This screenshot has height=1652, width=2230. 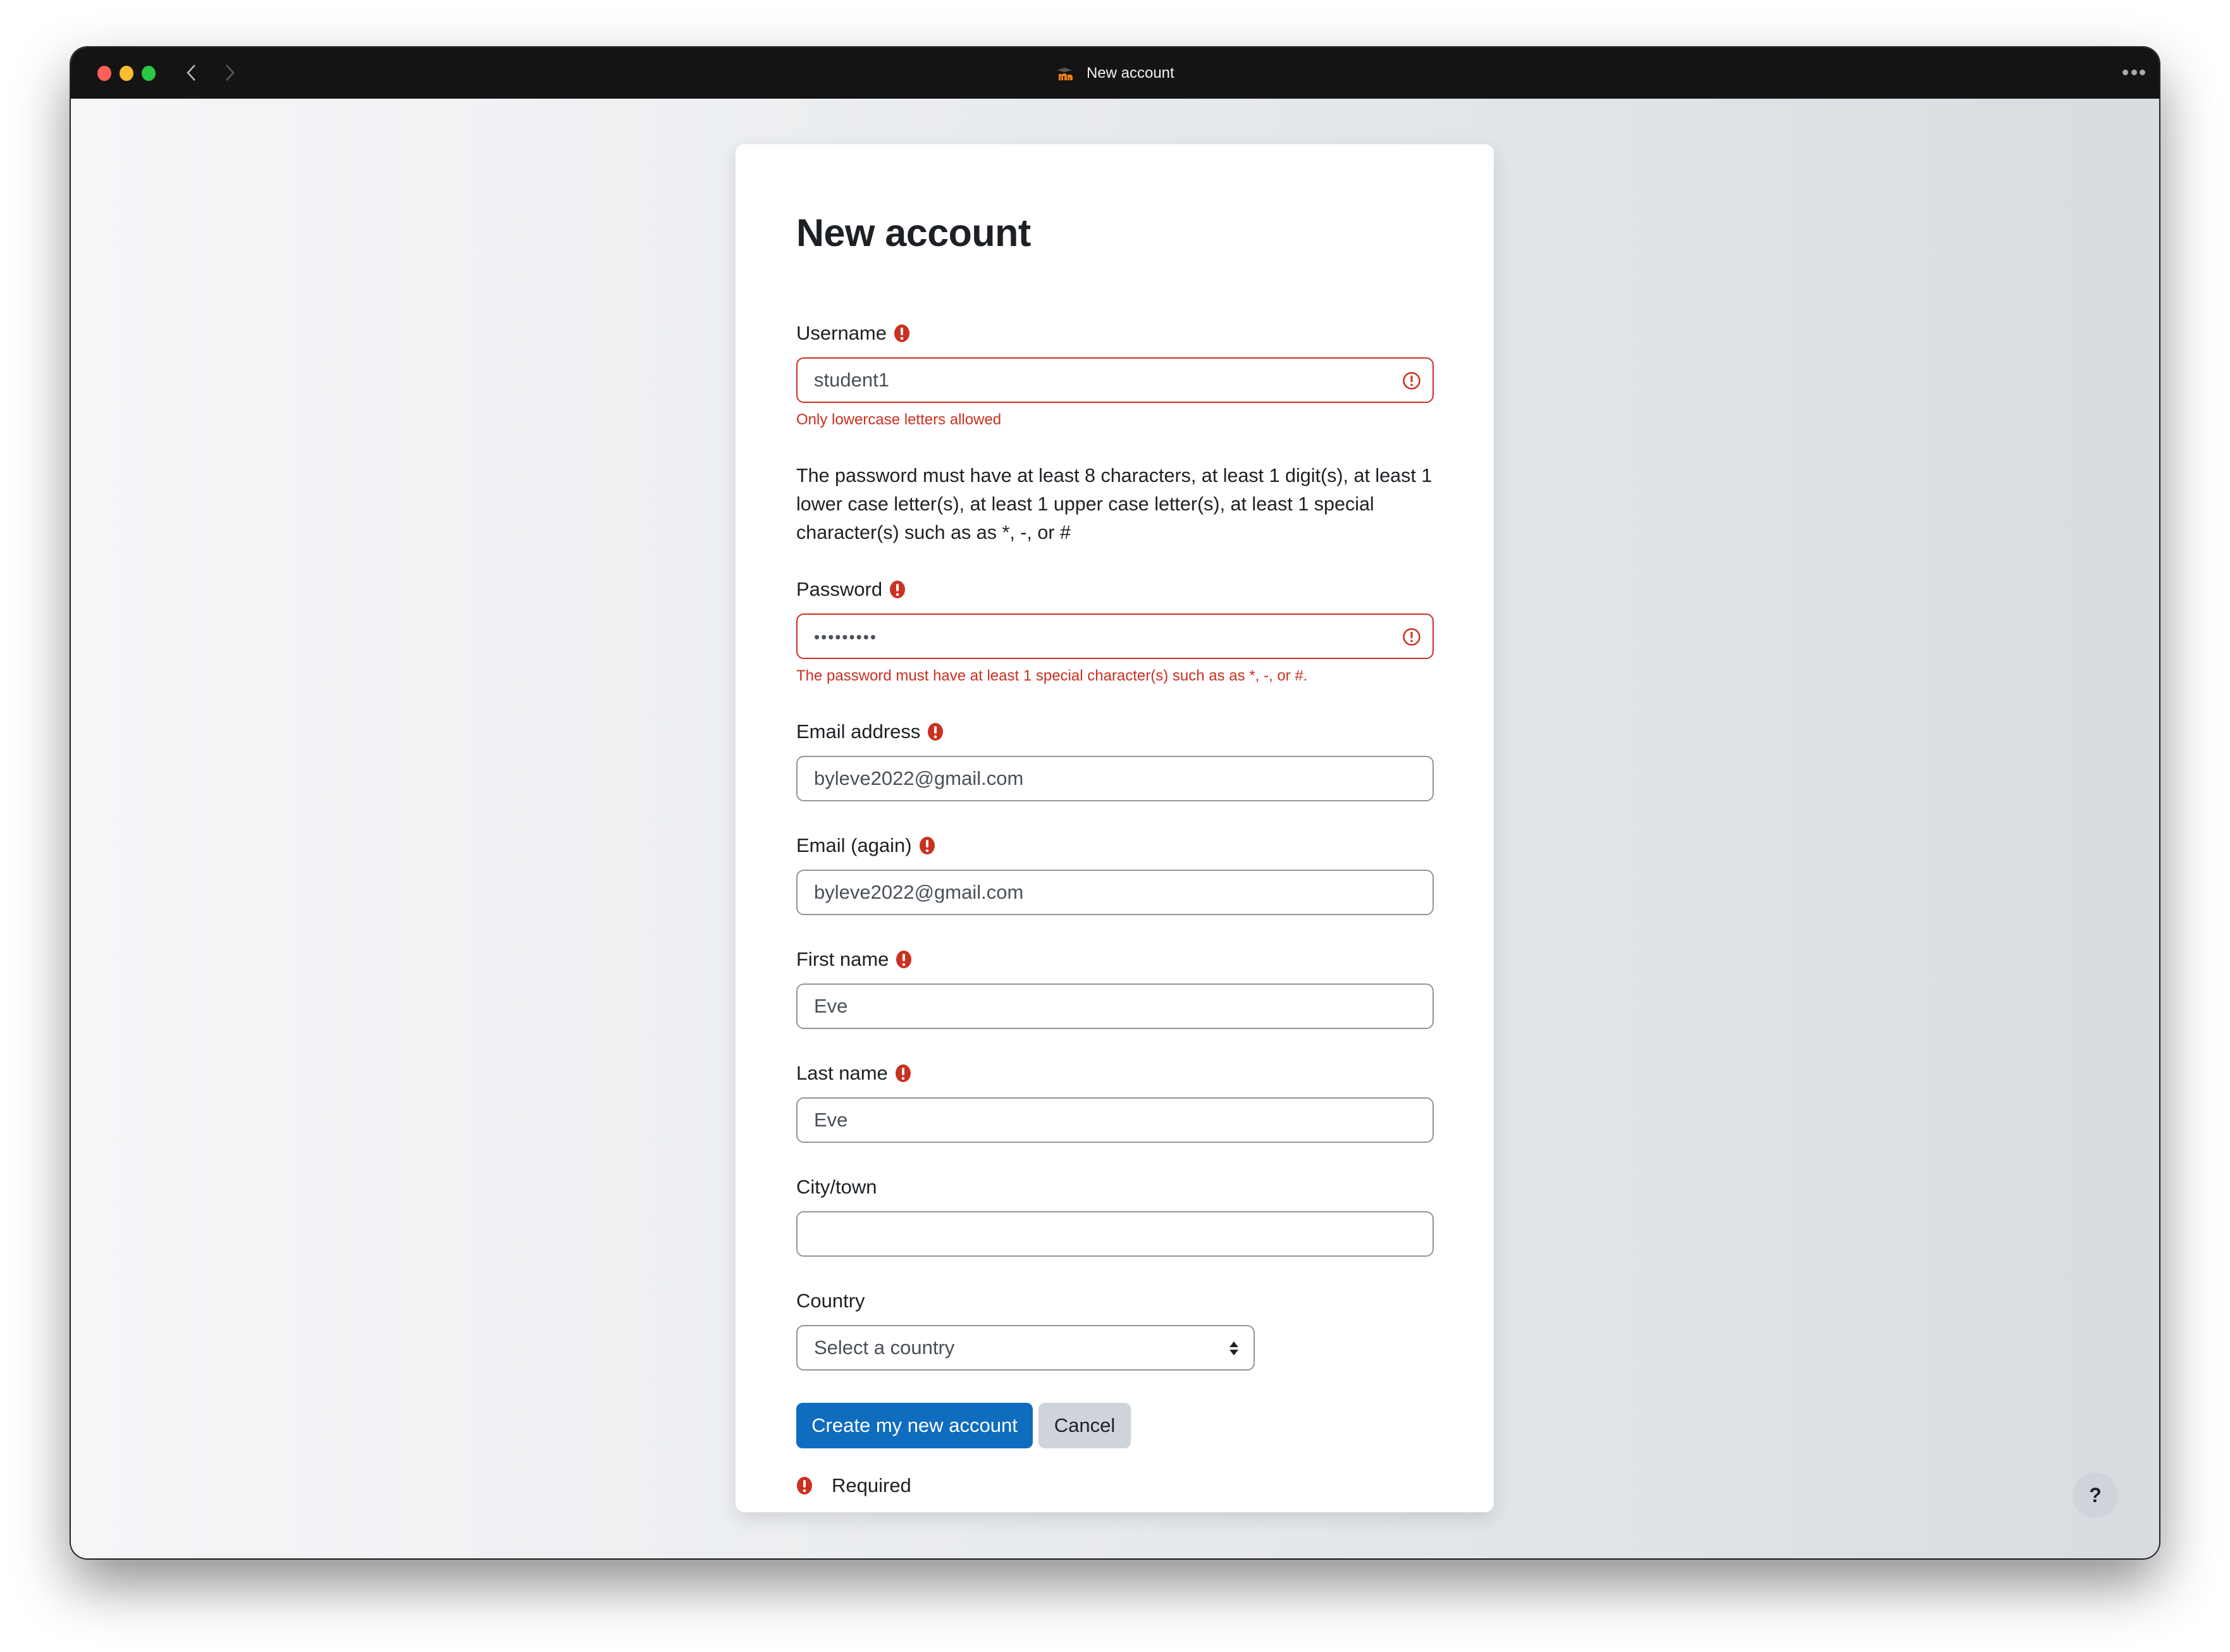 I want to click on password-label: Password, so click(x=851, y=589).